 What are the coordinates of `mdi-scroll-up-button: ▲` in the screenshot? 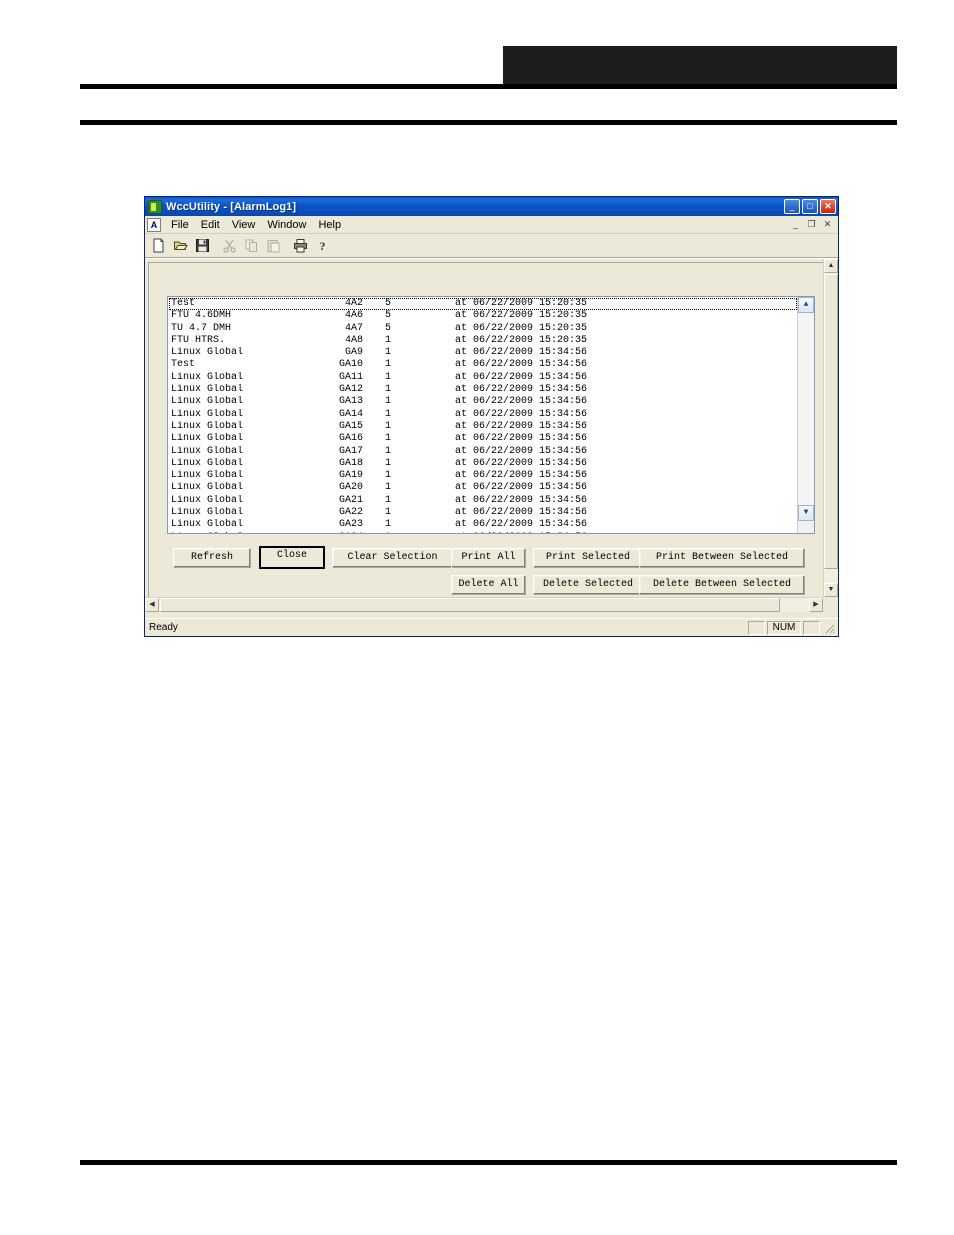 It's located at (831, 266).